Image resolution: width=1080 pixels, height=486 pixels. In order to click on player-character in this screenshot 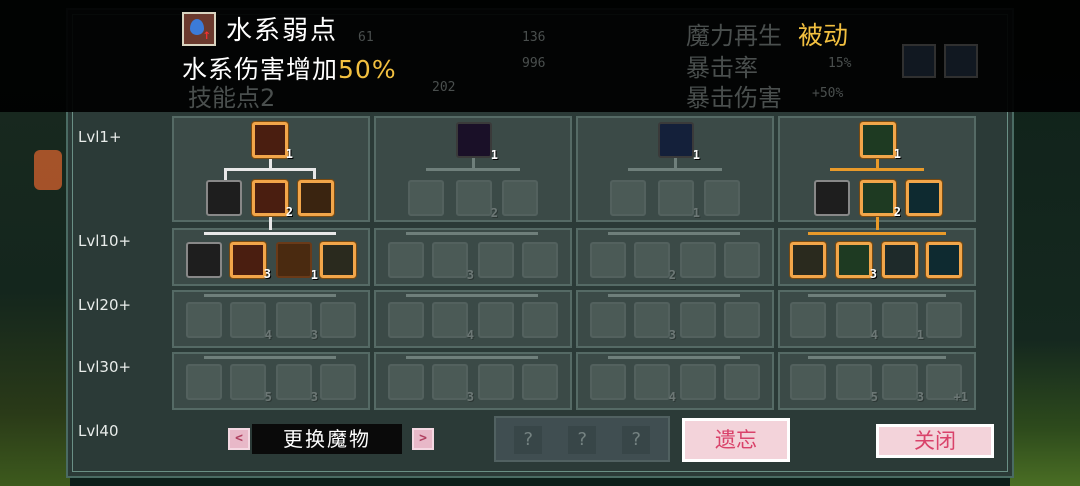, I will do `click(48, 170)`.